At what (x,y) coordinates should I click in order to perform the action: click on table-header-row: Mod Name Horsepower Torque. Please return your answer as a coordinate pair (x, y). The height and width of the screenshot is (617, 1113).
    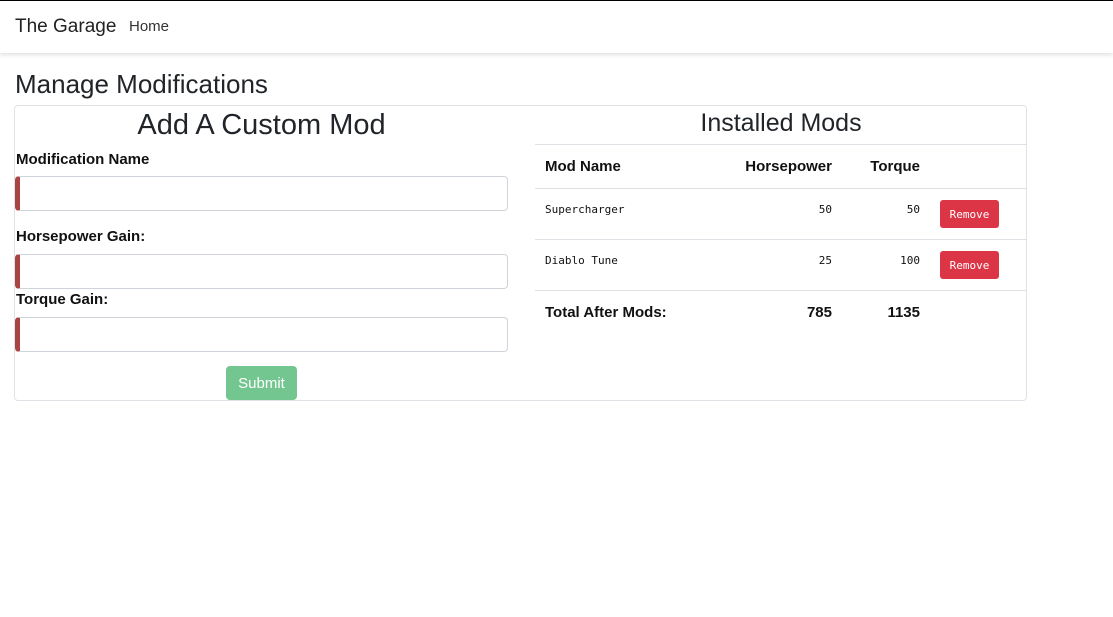
    Looking at the image, I should click on (781, 166).